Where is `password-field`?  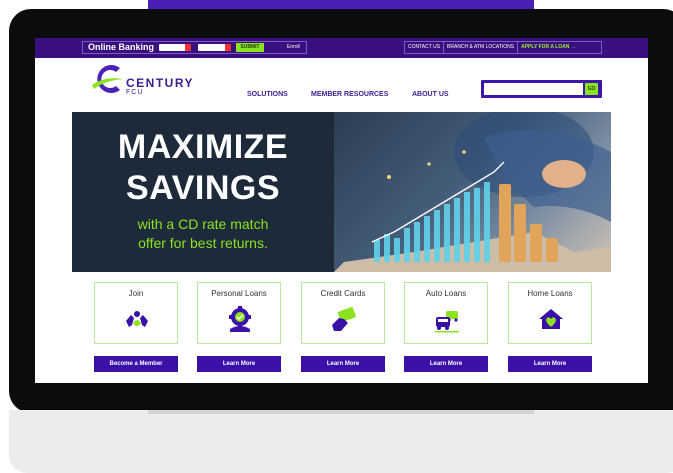
password-field is located at coordinates (214, 47).